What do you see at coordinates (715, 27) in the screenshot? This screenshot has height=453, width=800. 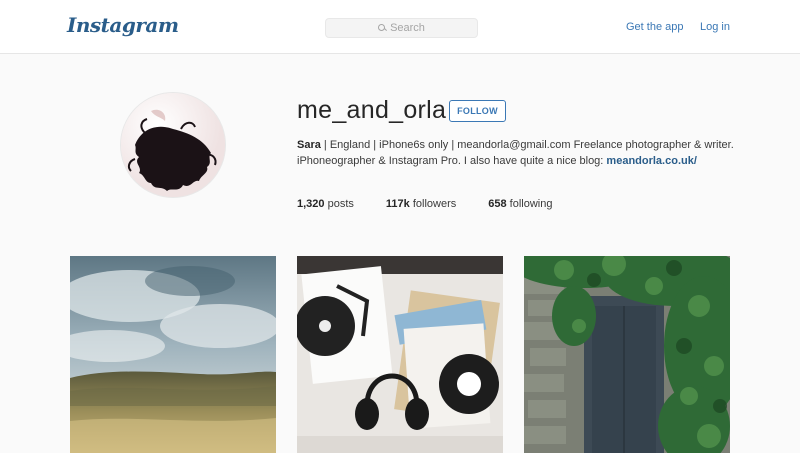 I see `login-link: Log in` at bounding box center [715, 27].